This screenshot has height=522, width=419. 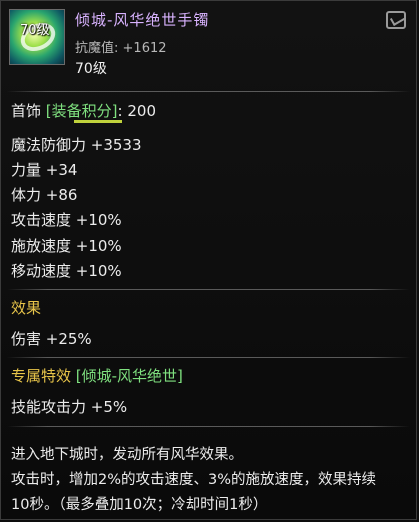 I want to click on item-level: 70级, so click(x=91, y=69).